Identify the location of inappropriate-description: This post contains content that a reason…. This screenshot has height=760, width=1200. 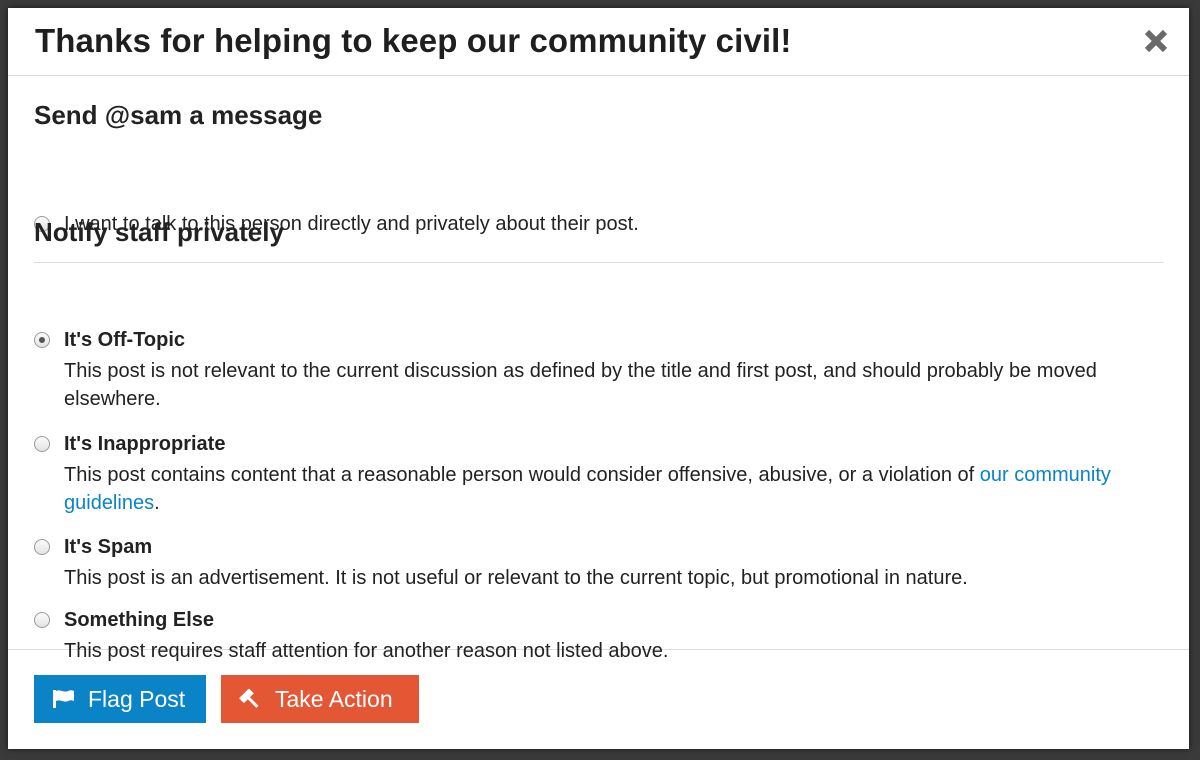
(594, 489).